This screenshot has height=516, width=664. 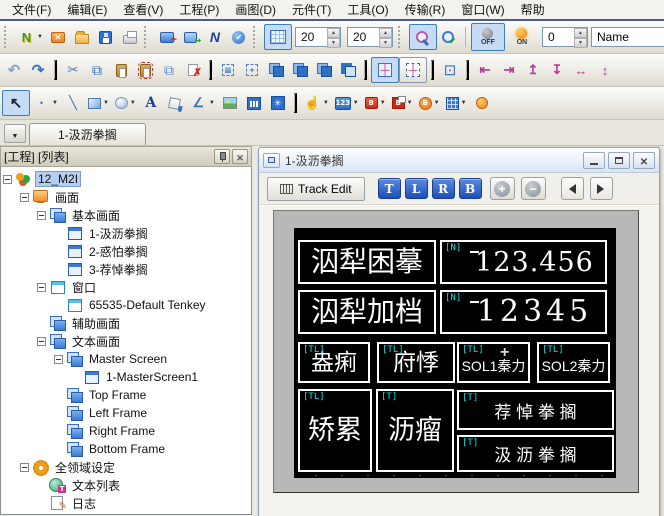 I want to click on ico-win: 1-MasterScreen1, so click(x=126, y=377).